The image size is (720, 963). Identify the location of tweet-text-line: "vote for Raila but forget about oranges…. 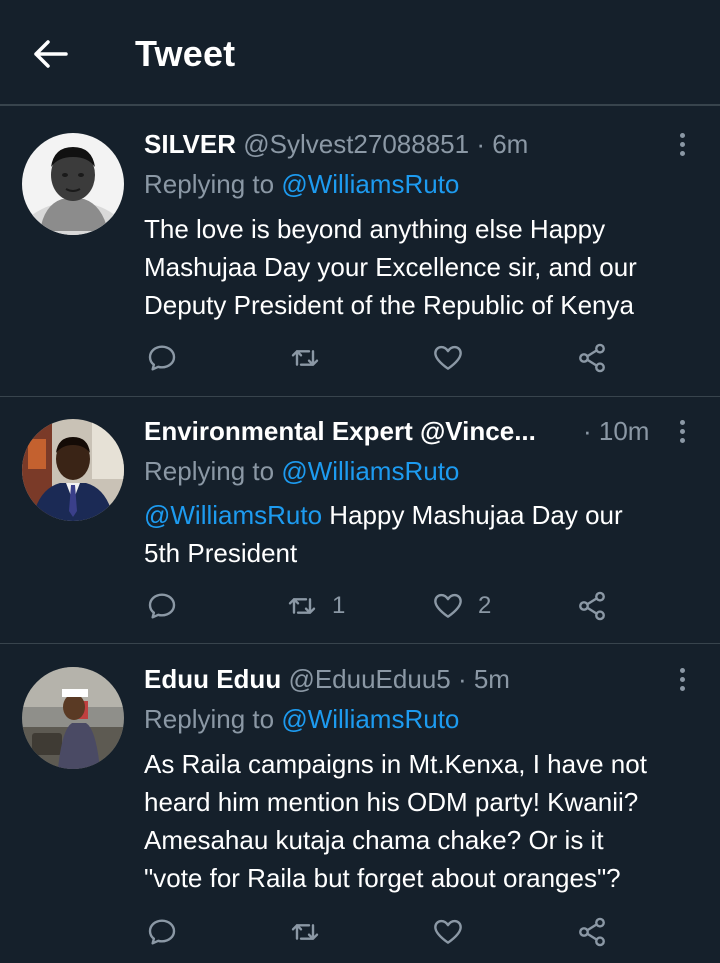
(382, 878).